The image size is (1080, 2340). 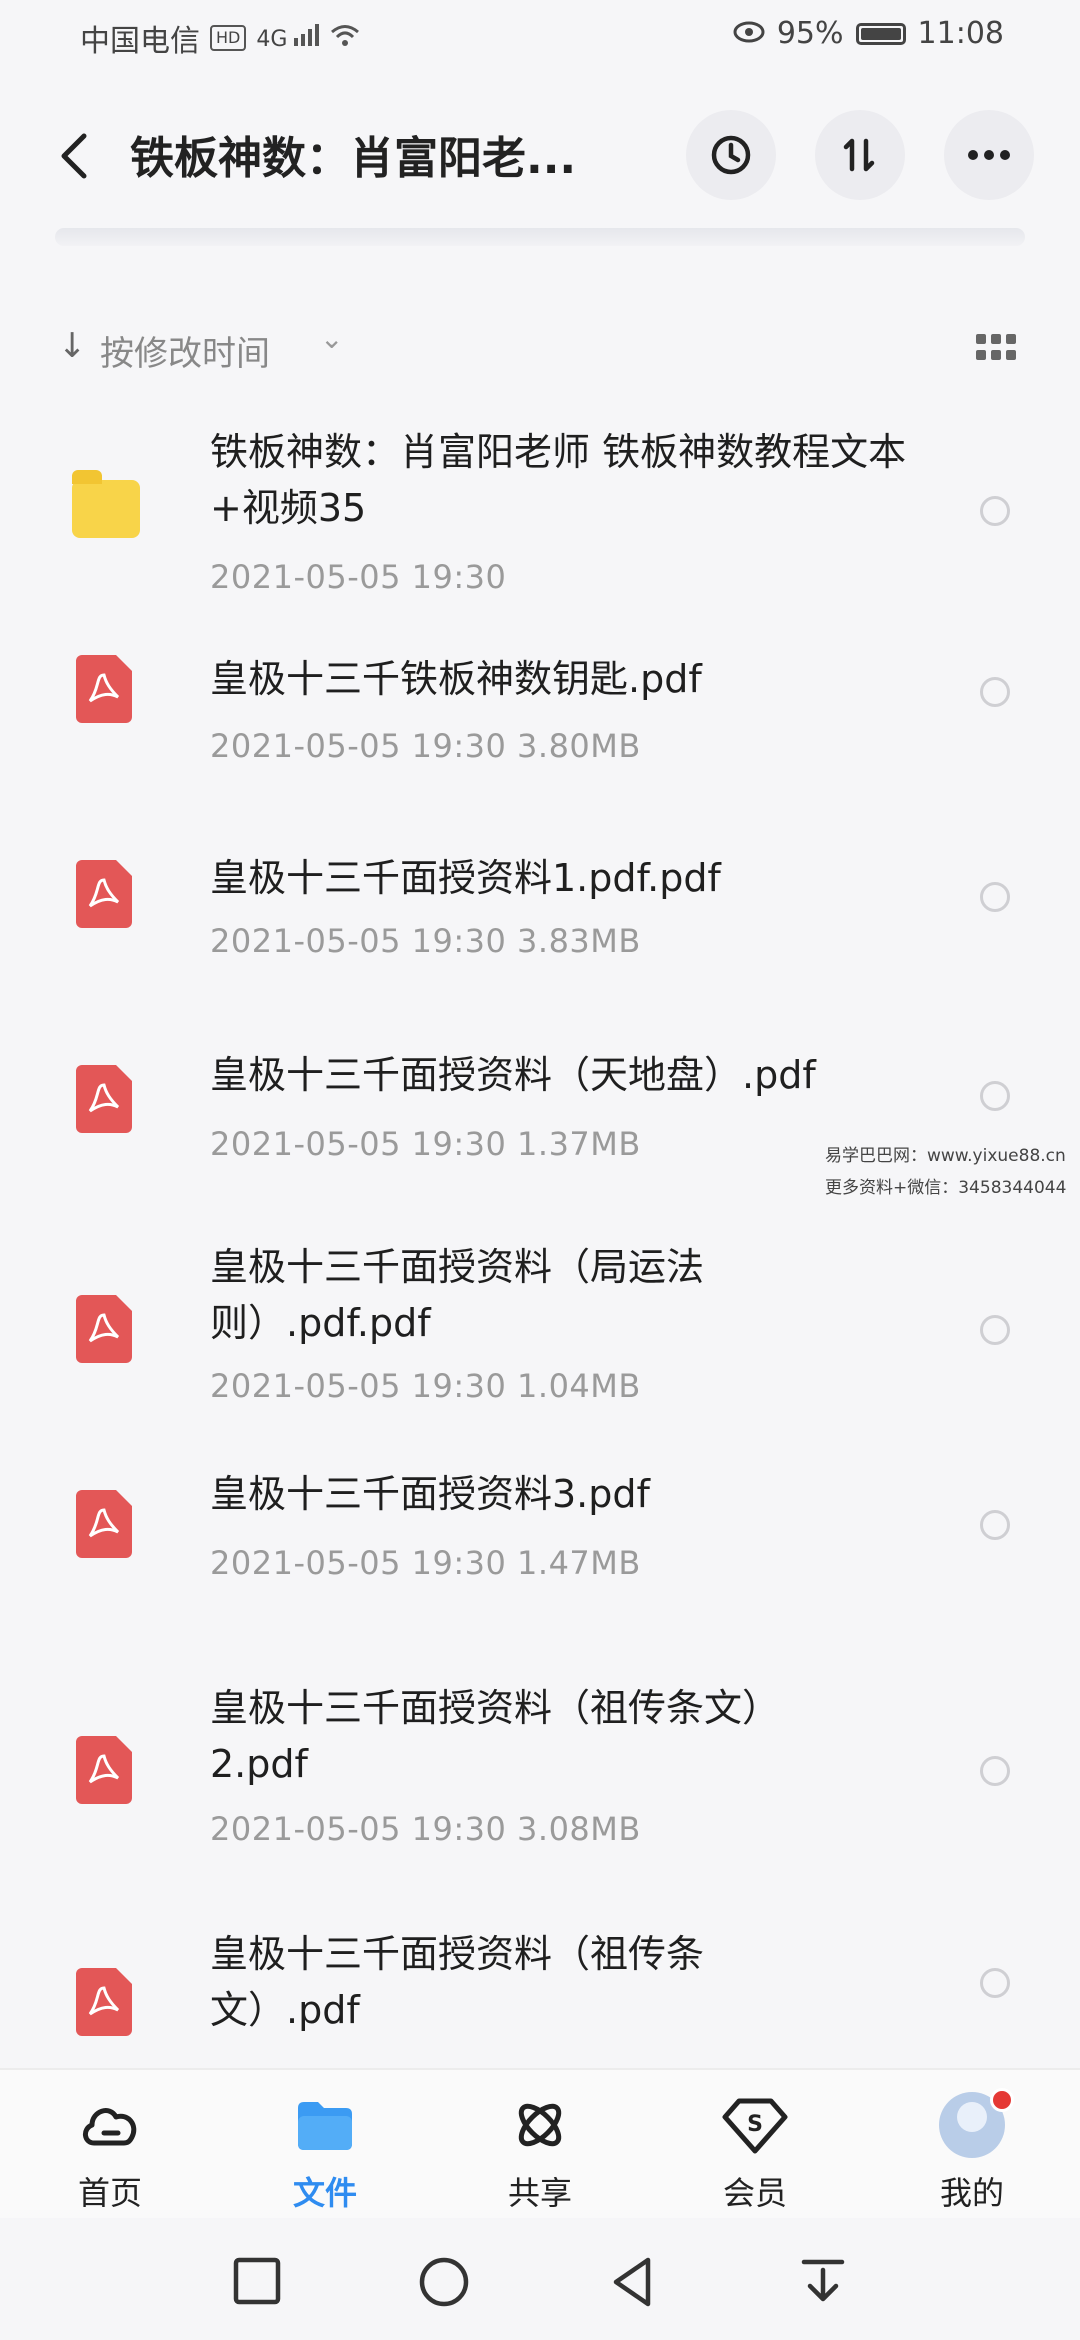 I want to click on bottom-tab-bar: 首页 文件 共享 S 会员 我的, so click(x=540, y=2144).